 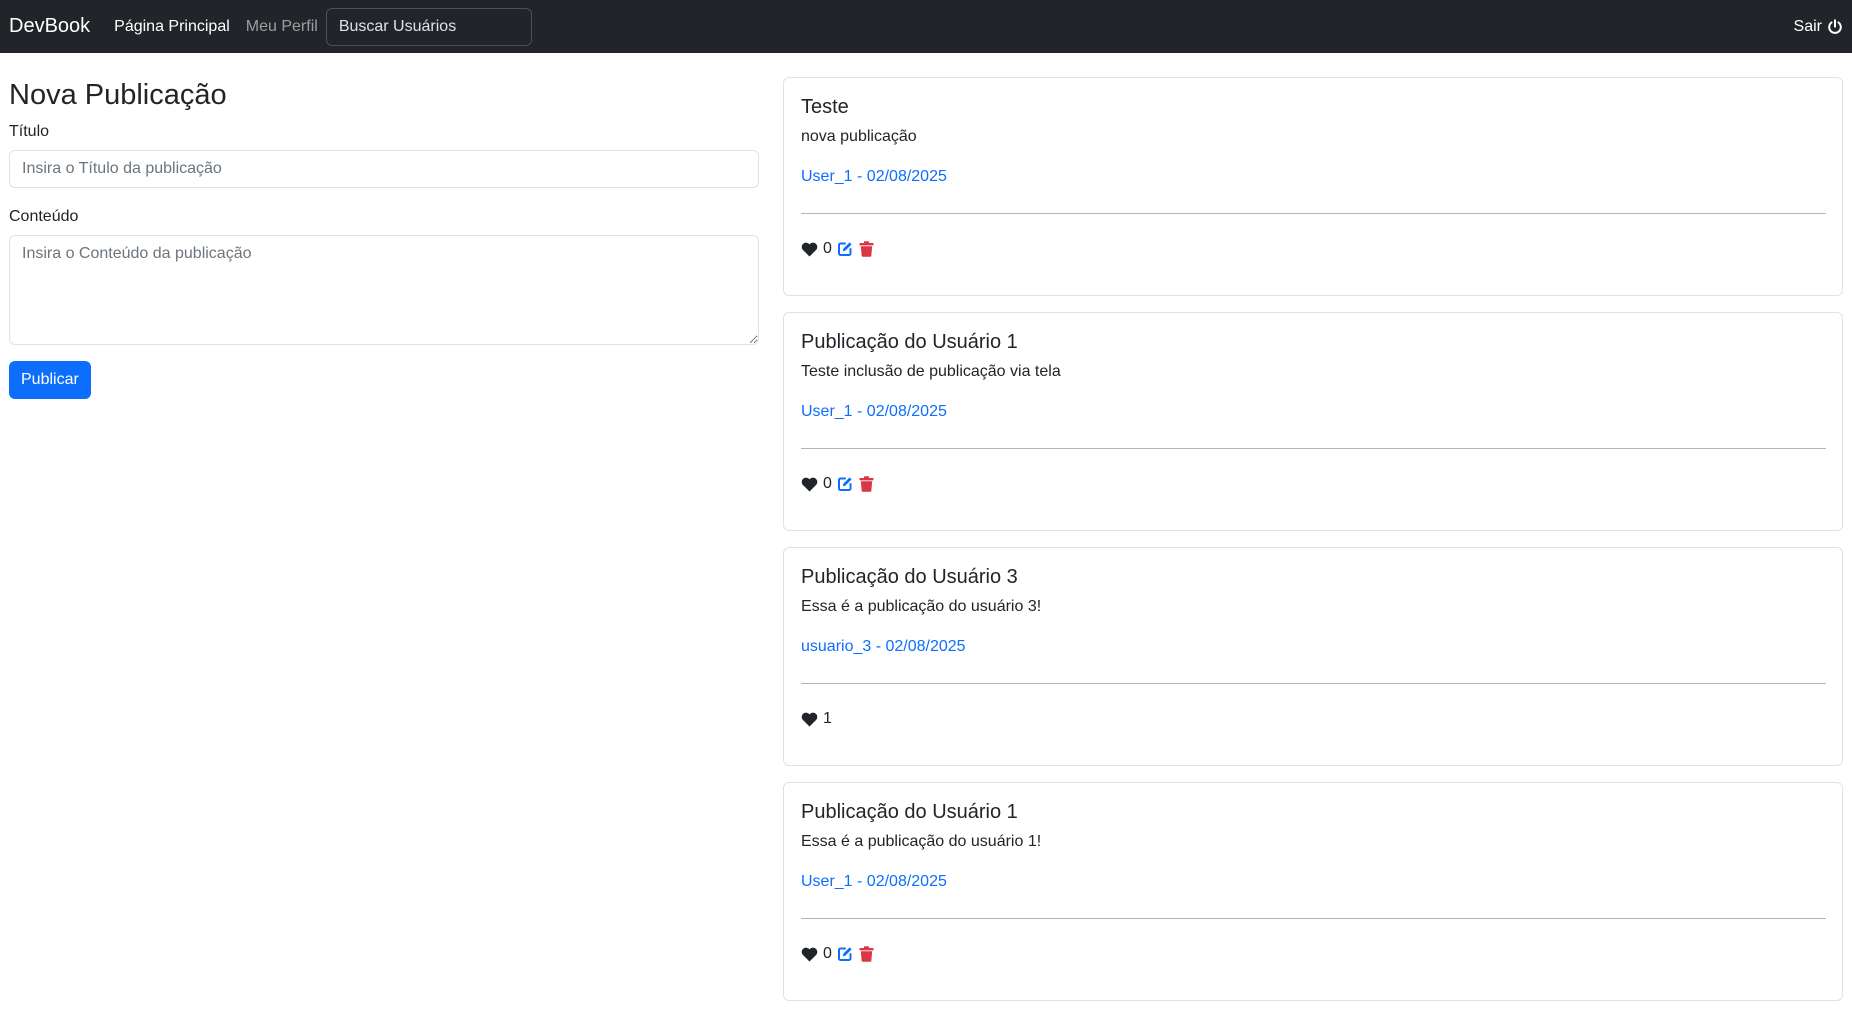 I want to click on publish-button: Publicar, so click(x=50, y=380).